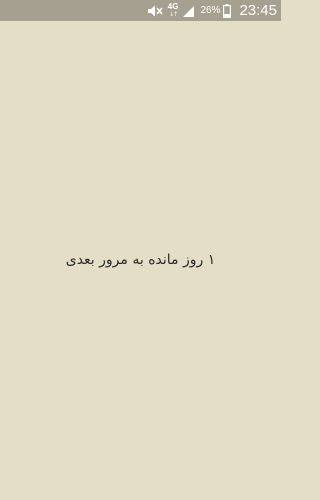 This screenshot has height=500, width=320. Describe the element at coordinates (210, 10) in the screenshot. I see `battery-percent: 26%` at that location.